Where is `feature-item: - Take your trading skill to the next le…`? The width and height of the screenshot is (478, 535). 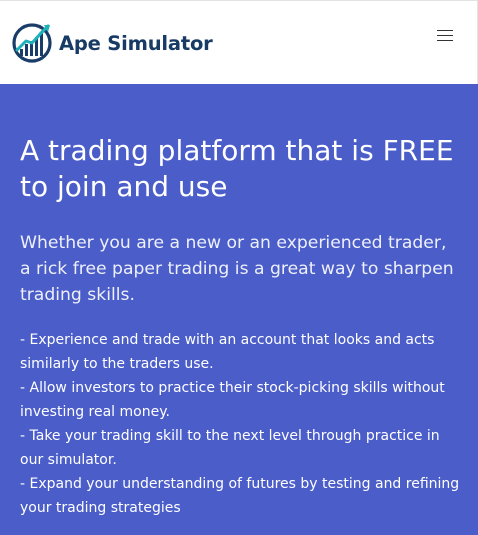 feature-item: - Take your trading skill to the next le… is located at coordinates (230, 448).